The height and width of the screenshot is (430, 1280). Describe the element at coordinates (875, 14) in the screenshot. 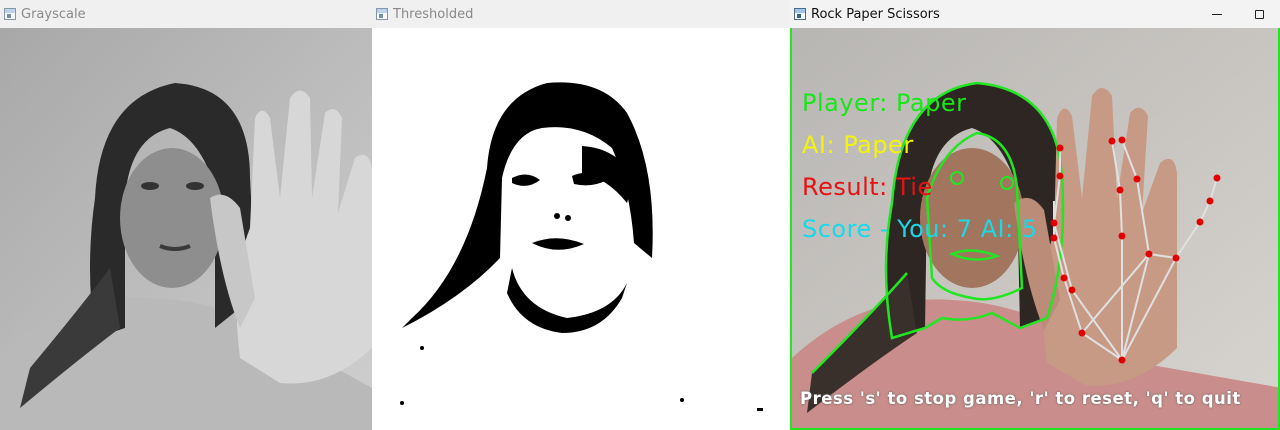

I see `window-title: Rock Paper Scissors` at that location.